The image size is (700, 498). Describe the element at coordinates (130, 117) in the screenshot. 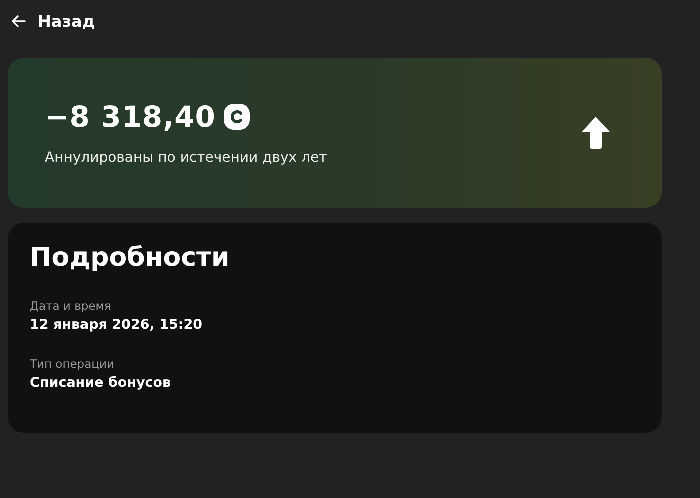

I see `amount: −8 318,40` at that location.